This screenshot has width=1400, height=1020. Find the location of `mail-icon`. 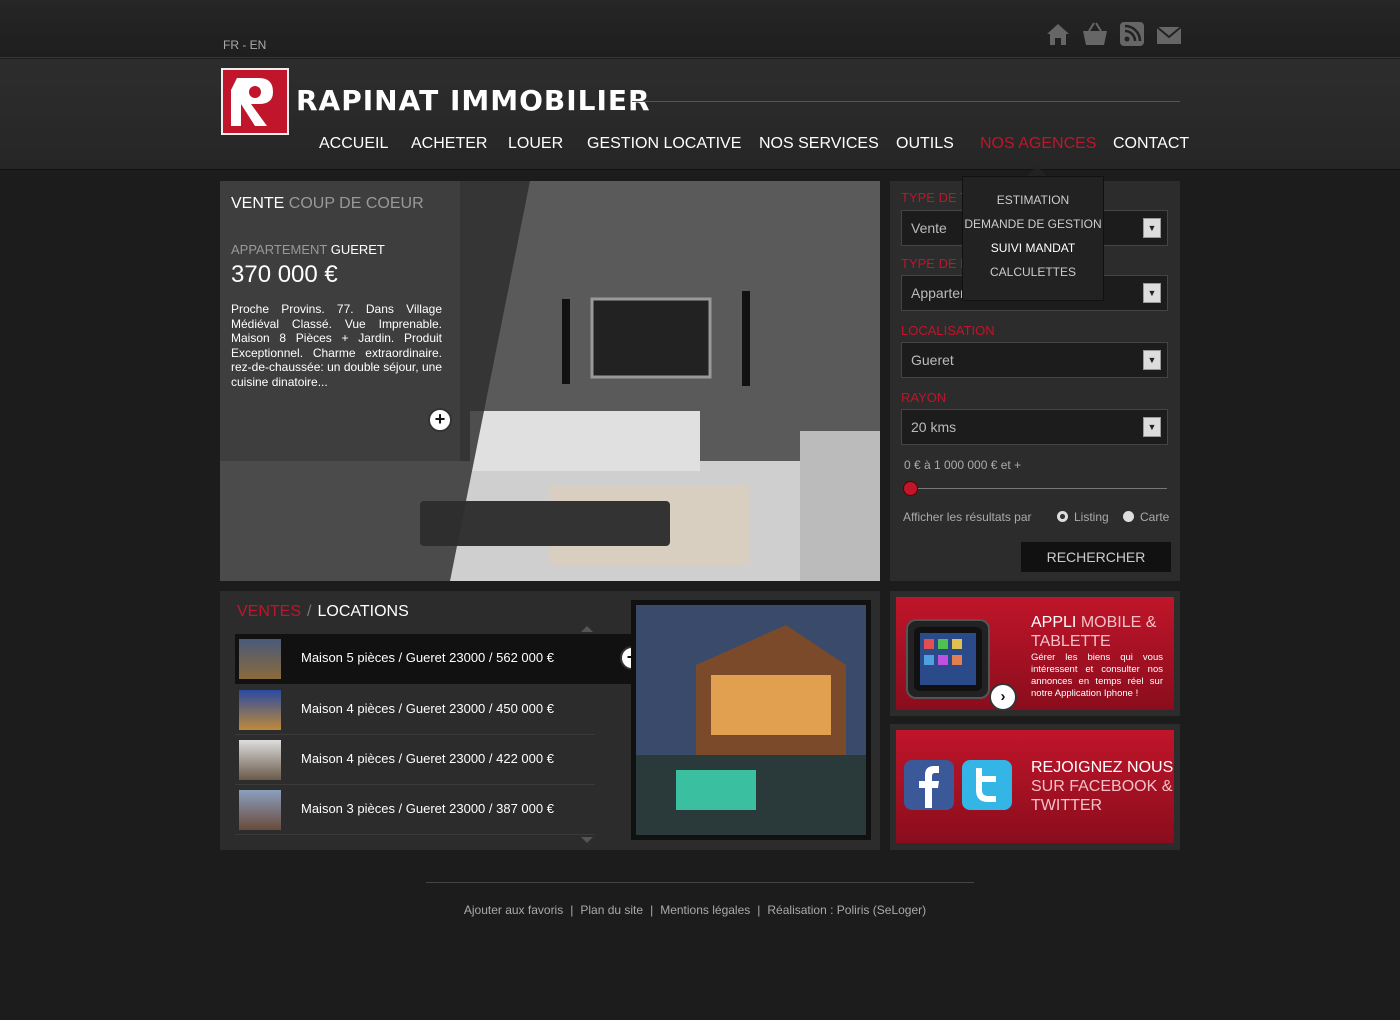

mail-icon is located at coordinates (1169, 34).